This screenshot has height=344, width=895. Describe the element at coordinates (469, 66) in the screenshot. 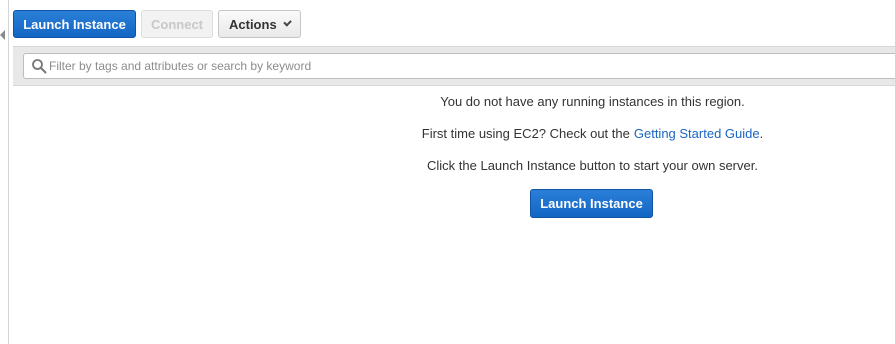

I see `search-input` at that location.